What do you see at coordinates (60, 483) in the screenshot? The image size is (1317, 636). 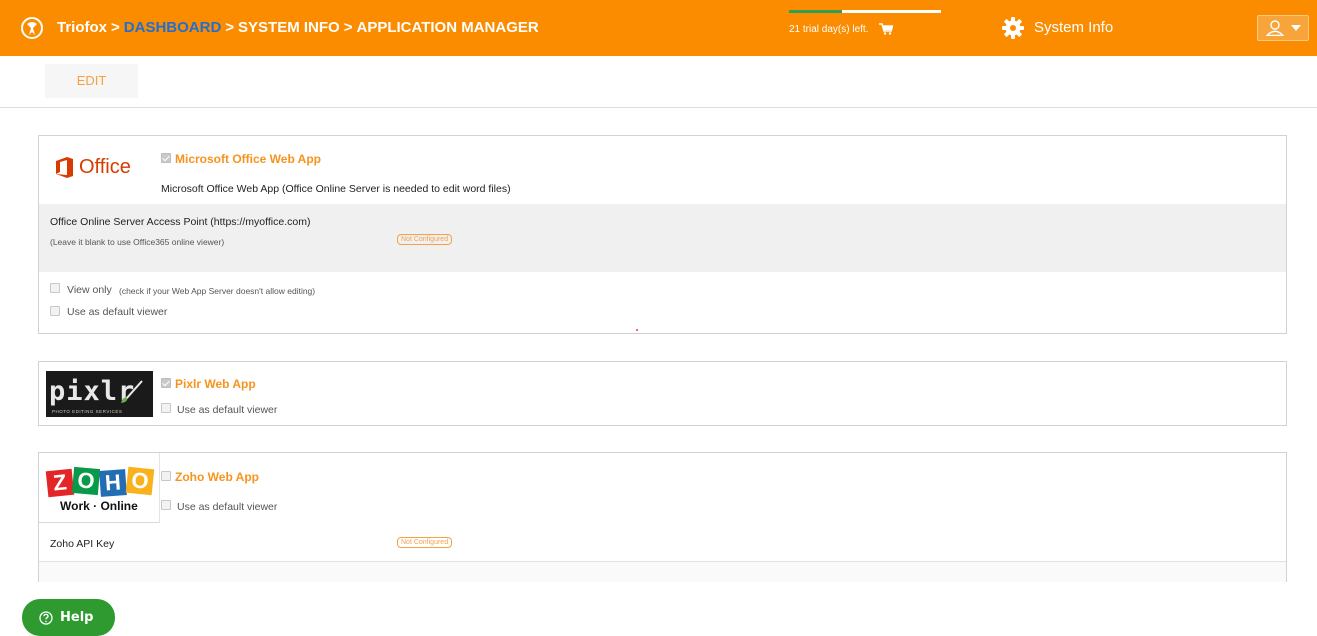 I see `zoho-logo-tile-z: Z` at bounding box center [60, 483].